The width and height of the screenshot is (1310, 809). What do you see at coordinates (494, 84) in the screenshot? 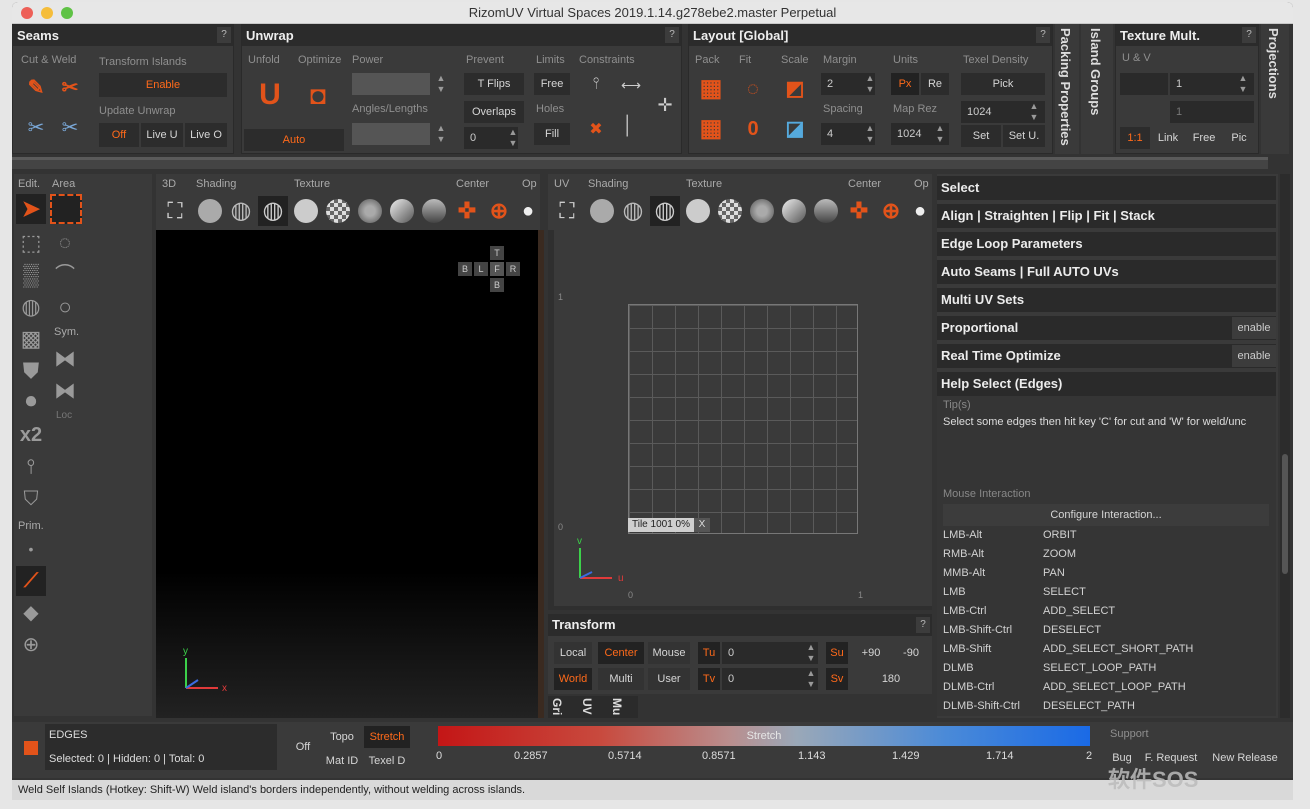
I see `t-flips-button: T Flips` at bounding box center [494, 84].